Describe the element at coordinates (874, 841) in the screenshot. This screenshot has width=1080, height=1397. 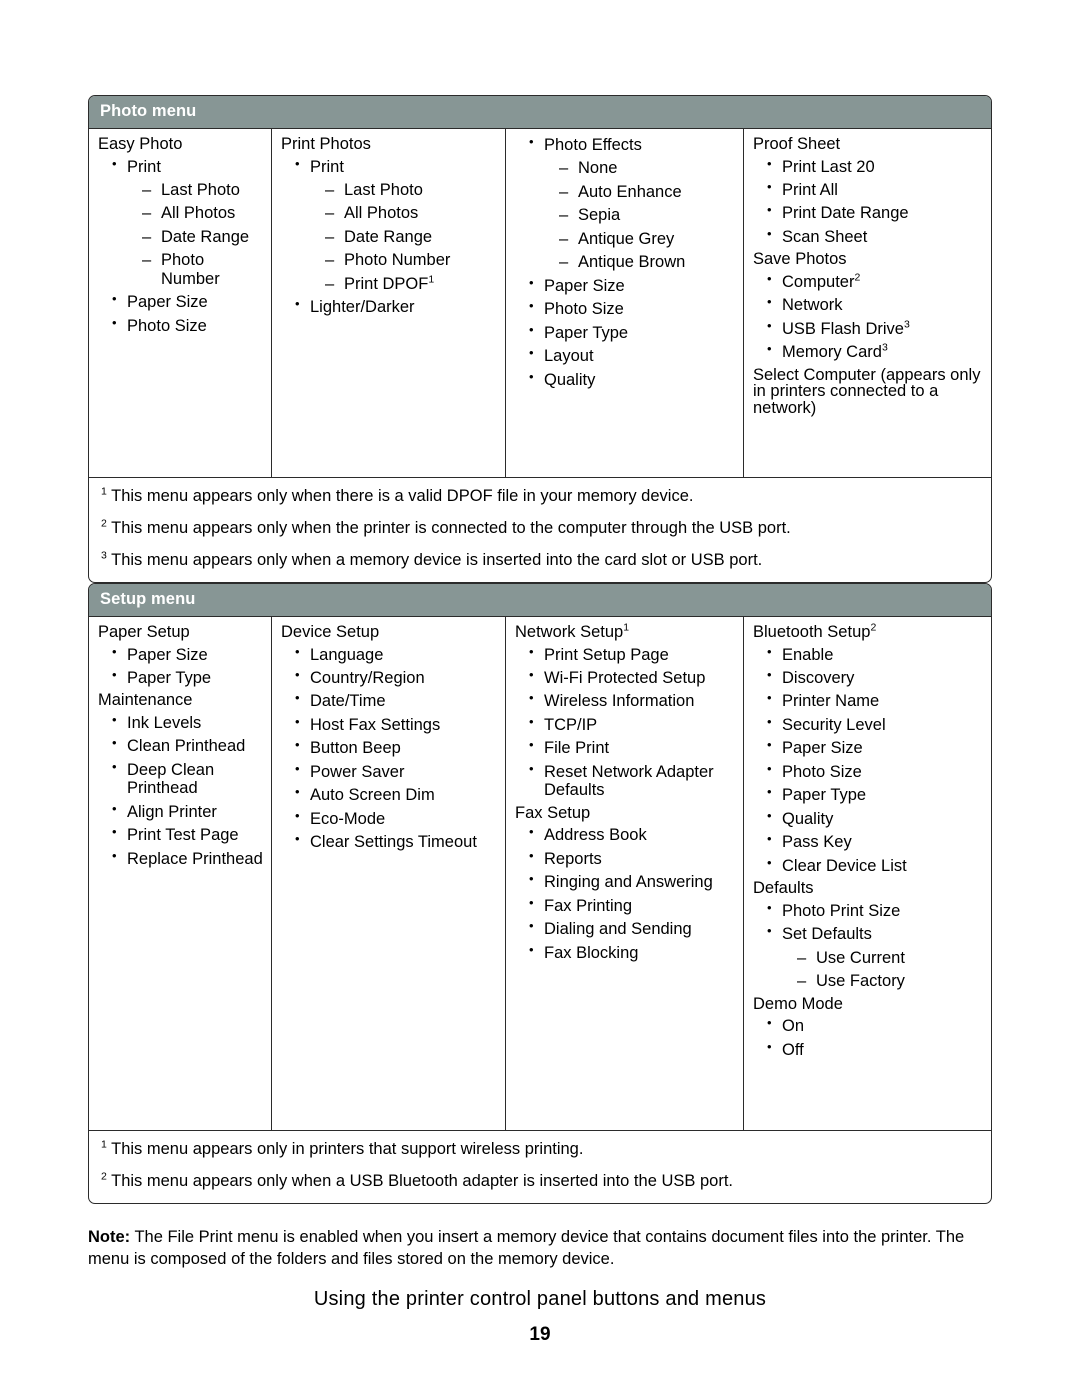
I see `menu-item: Pass Key` at that location.